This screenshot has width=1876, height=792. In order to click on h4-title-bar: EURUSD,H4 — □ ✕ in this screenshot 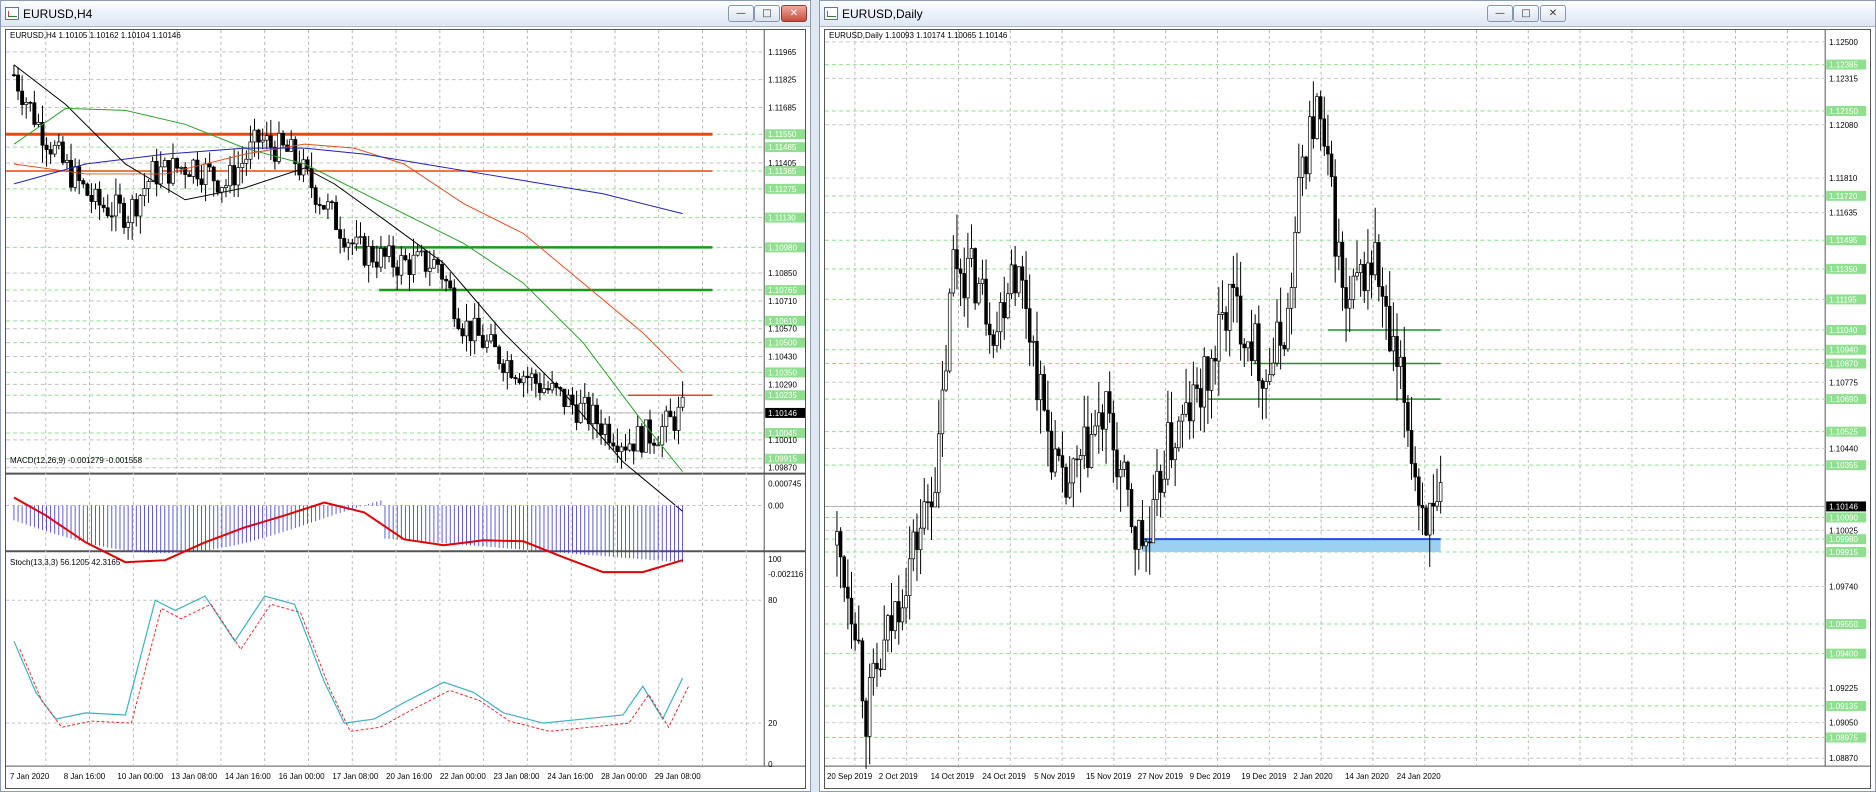, I will do `click(405, 14)`.